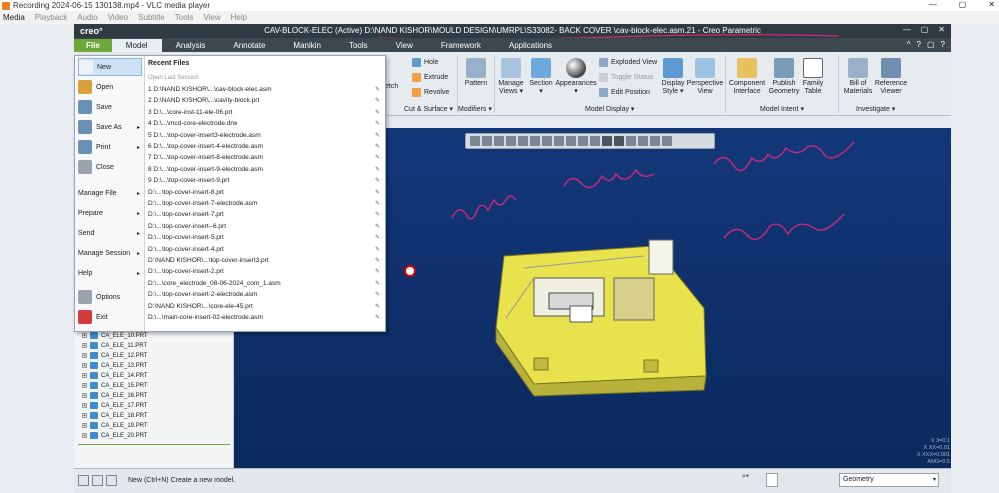 This screenshot has width=999, height=493. Describe the element at coordinates (595, 141) in the screenshot. I see `spin-center-icon` at that location.